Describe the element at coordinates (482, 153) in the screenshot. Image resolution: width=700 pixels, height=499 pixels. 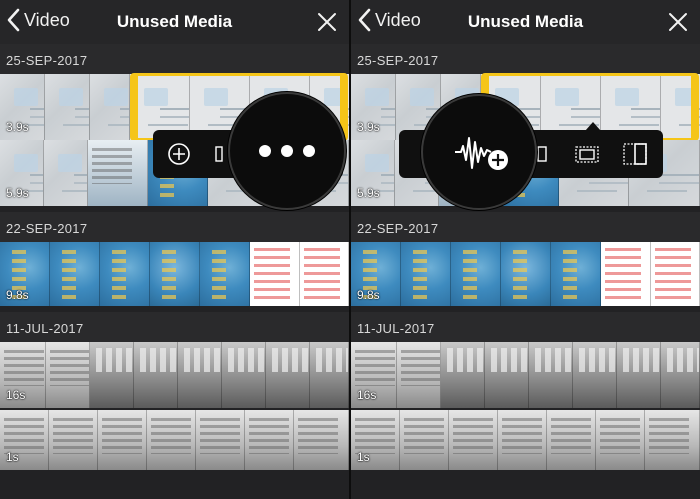
I see `detach-audio-icon` at that location.